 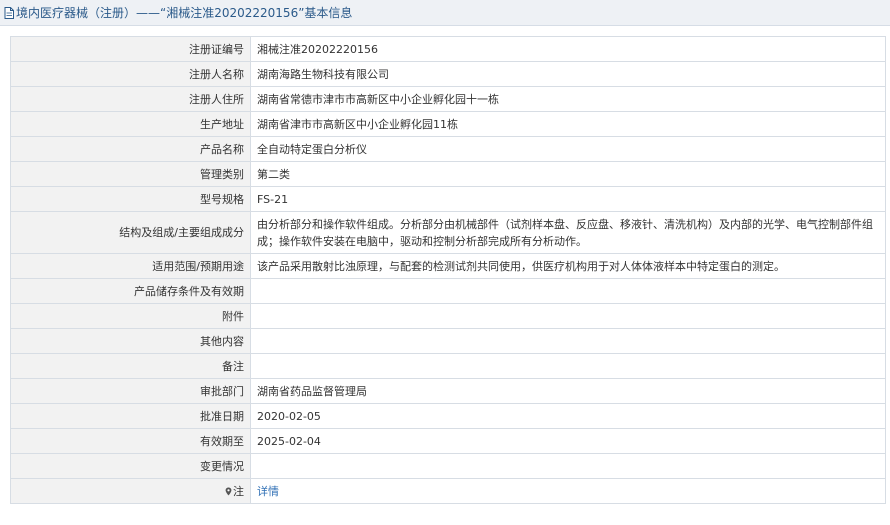 I want to click on field-label: 适用范围/预期用途, so click(x=130, y=266).